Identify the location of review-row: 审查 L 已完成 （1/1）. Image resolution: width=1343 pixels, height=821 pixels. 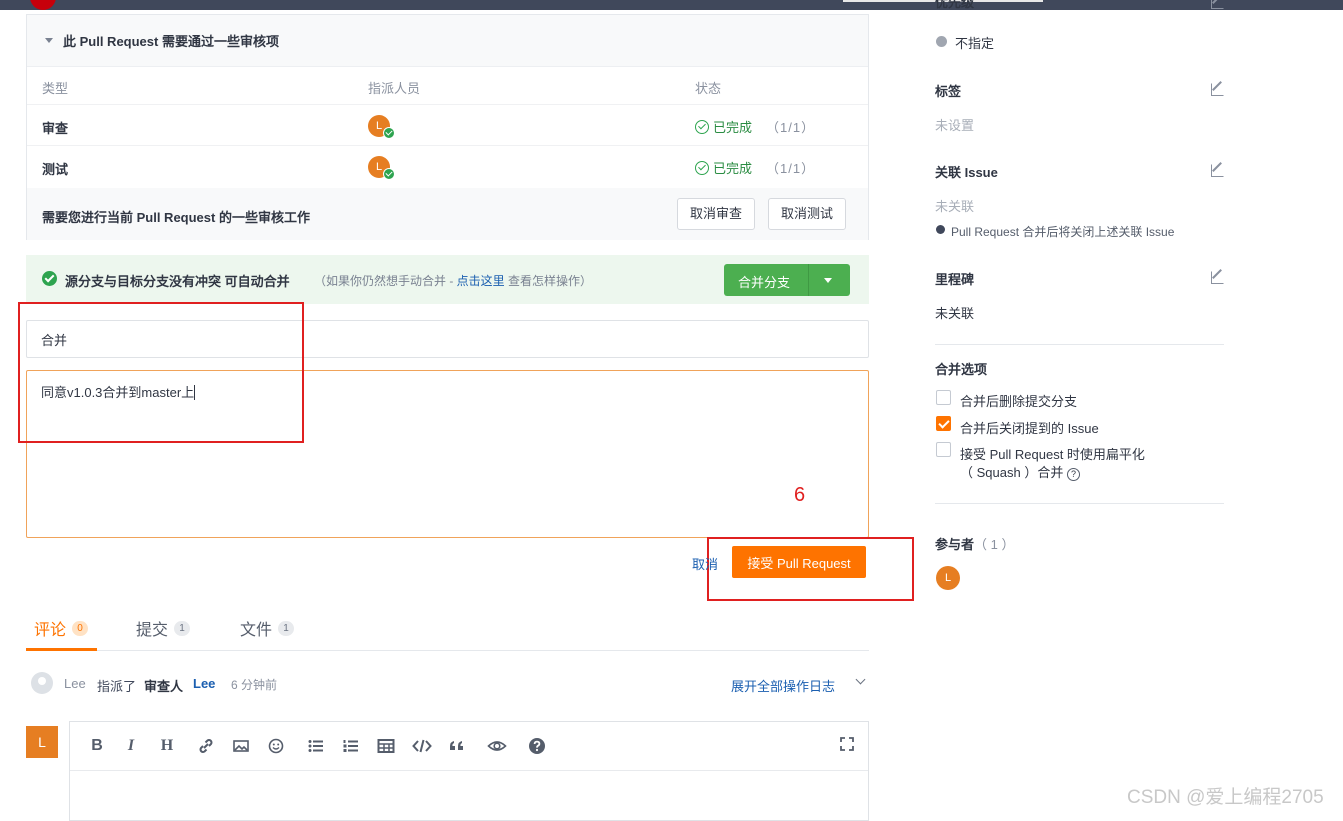
(447, 125).